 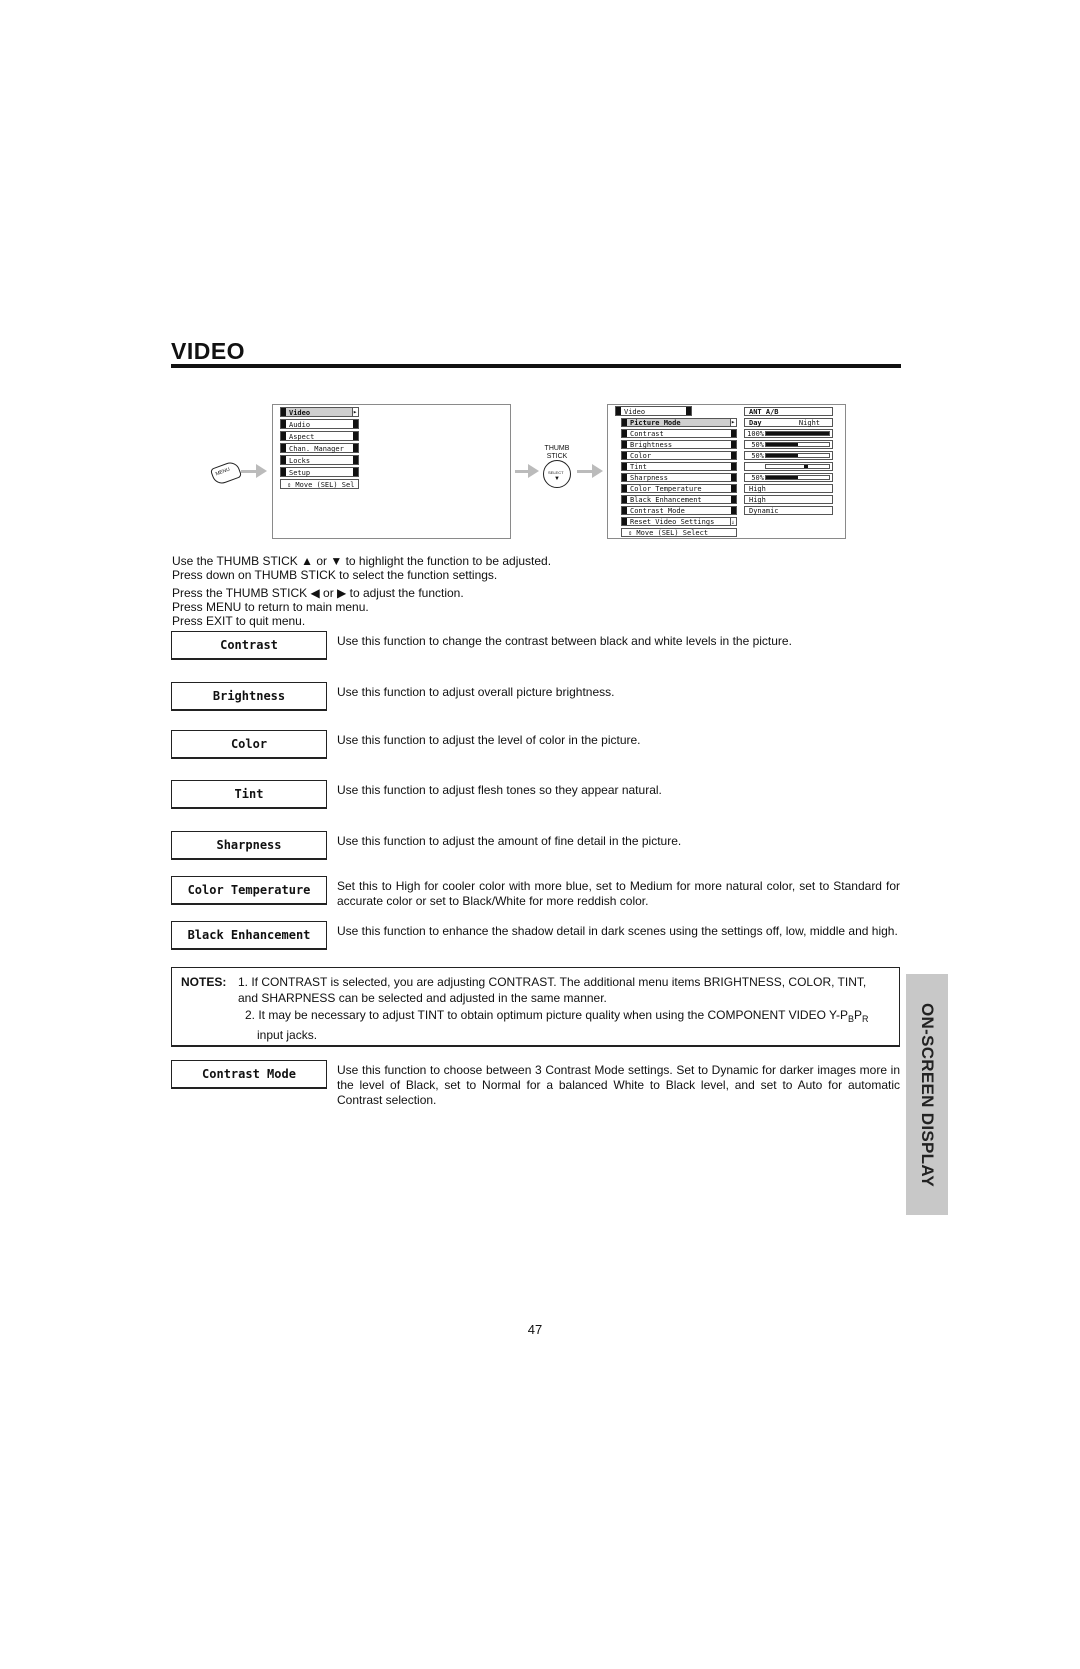 I want to click on menu-item-label: Tint, so click(x=638, y=467).